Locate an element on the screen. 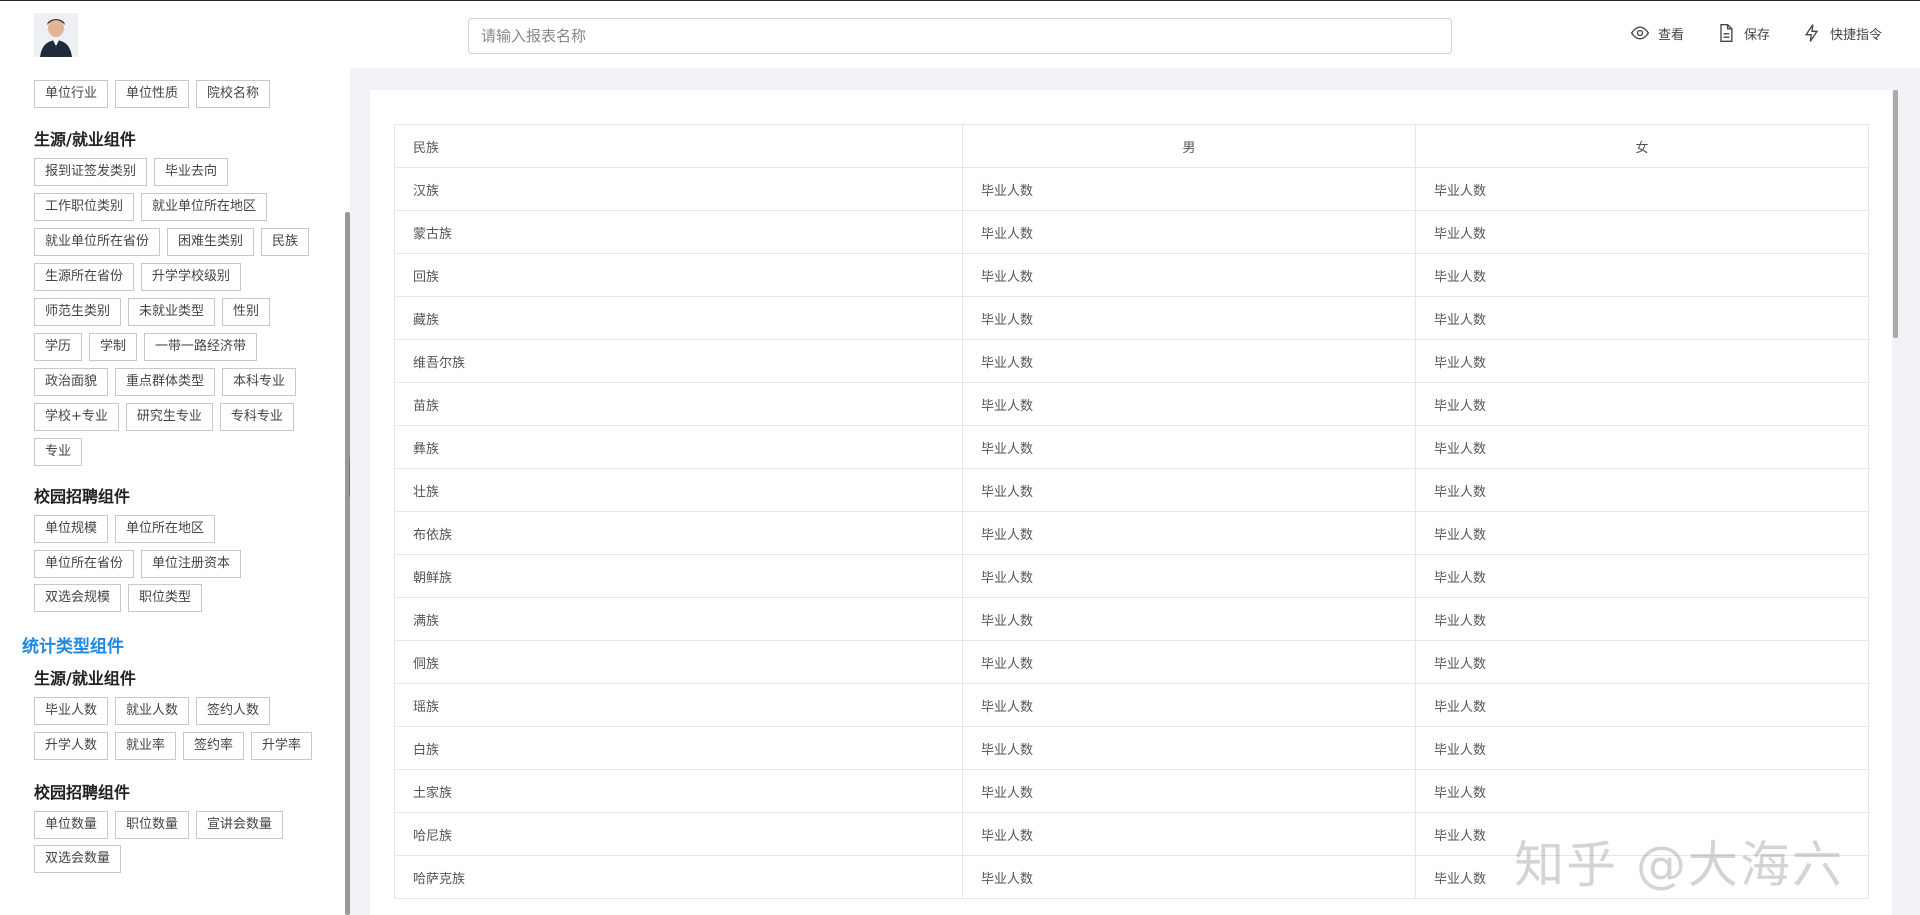 The width and height of the screenshot is (1920, 915). chip: 专业 is located at coordinates (58, 452).